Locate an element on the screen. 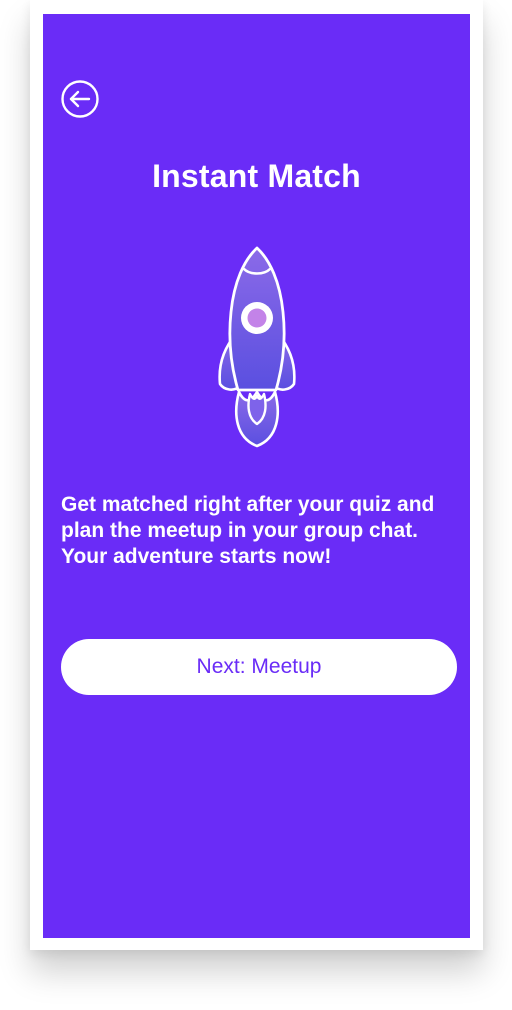  arrow-left-circle-icon is located at coordinates (80, 99).